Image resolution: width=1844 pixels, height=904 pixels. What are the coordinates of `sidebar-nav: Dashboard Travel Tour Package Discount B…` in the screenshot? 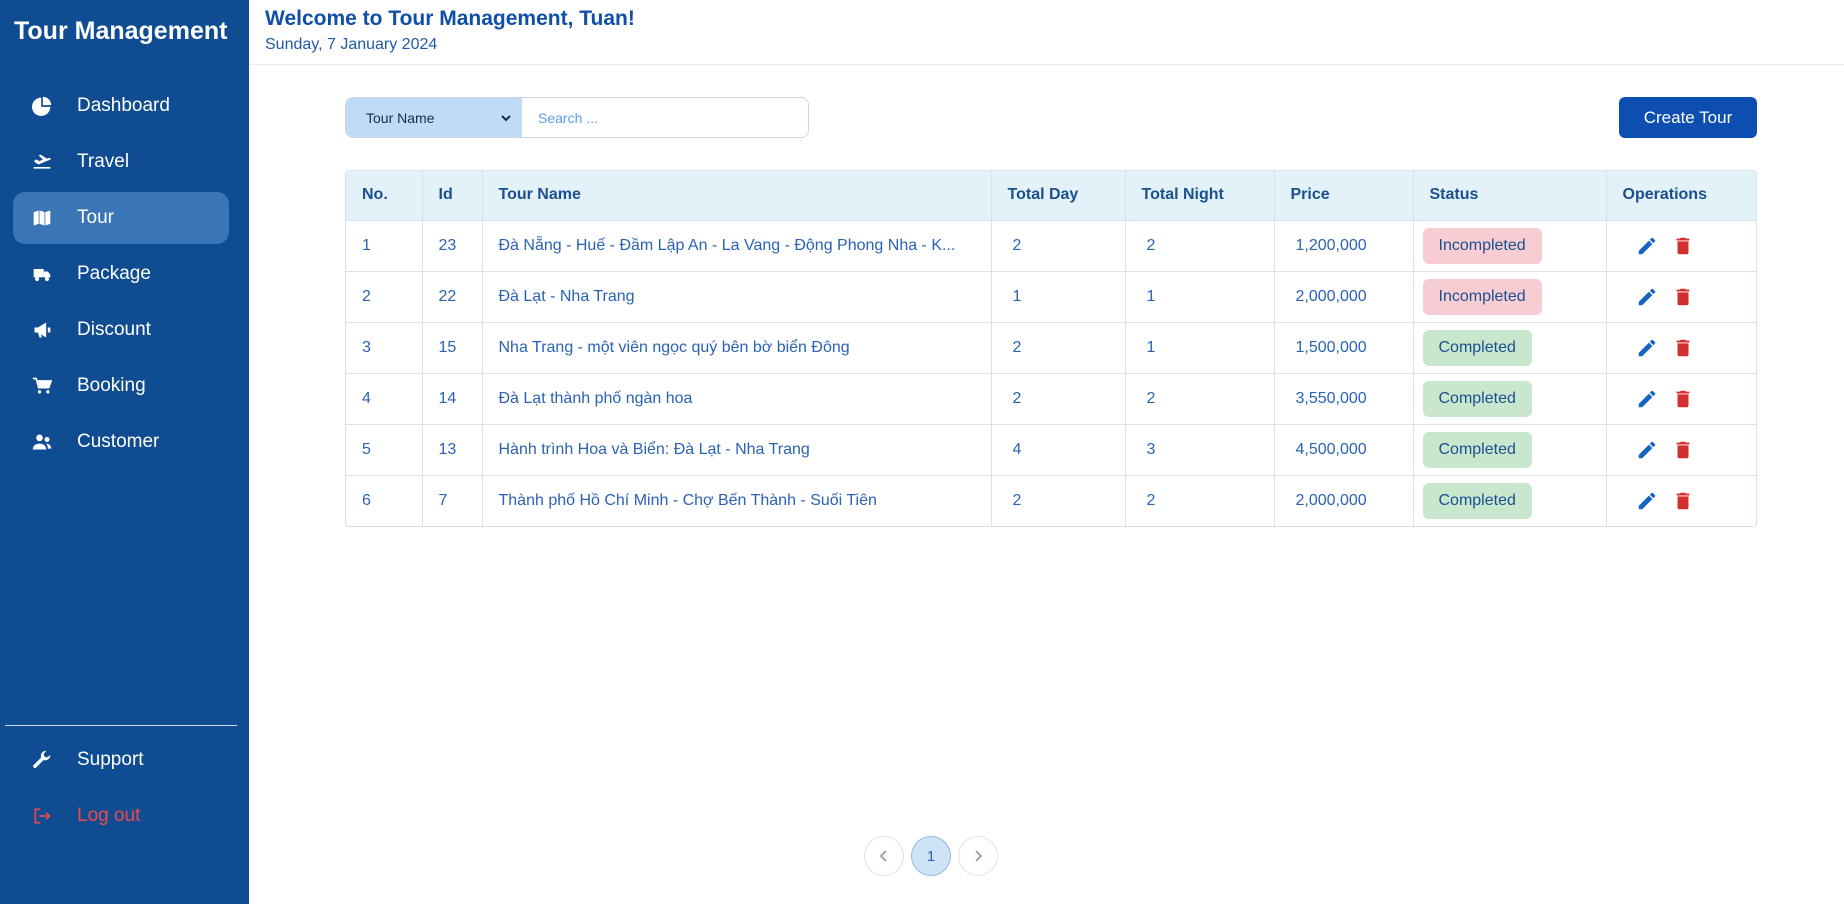 It's located at (121, 276).